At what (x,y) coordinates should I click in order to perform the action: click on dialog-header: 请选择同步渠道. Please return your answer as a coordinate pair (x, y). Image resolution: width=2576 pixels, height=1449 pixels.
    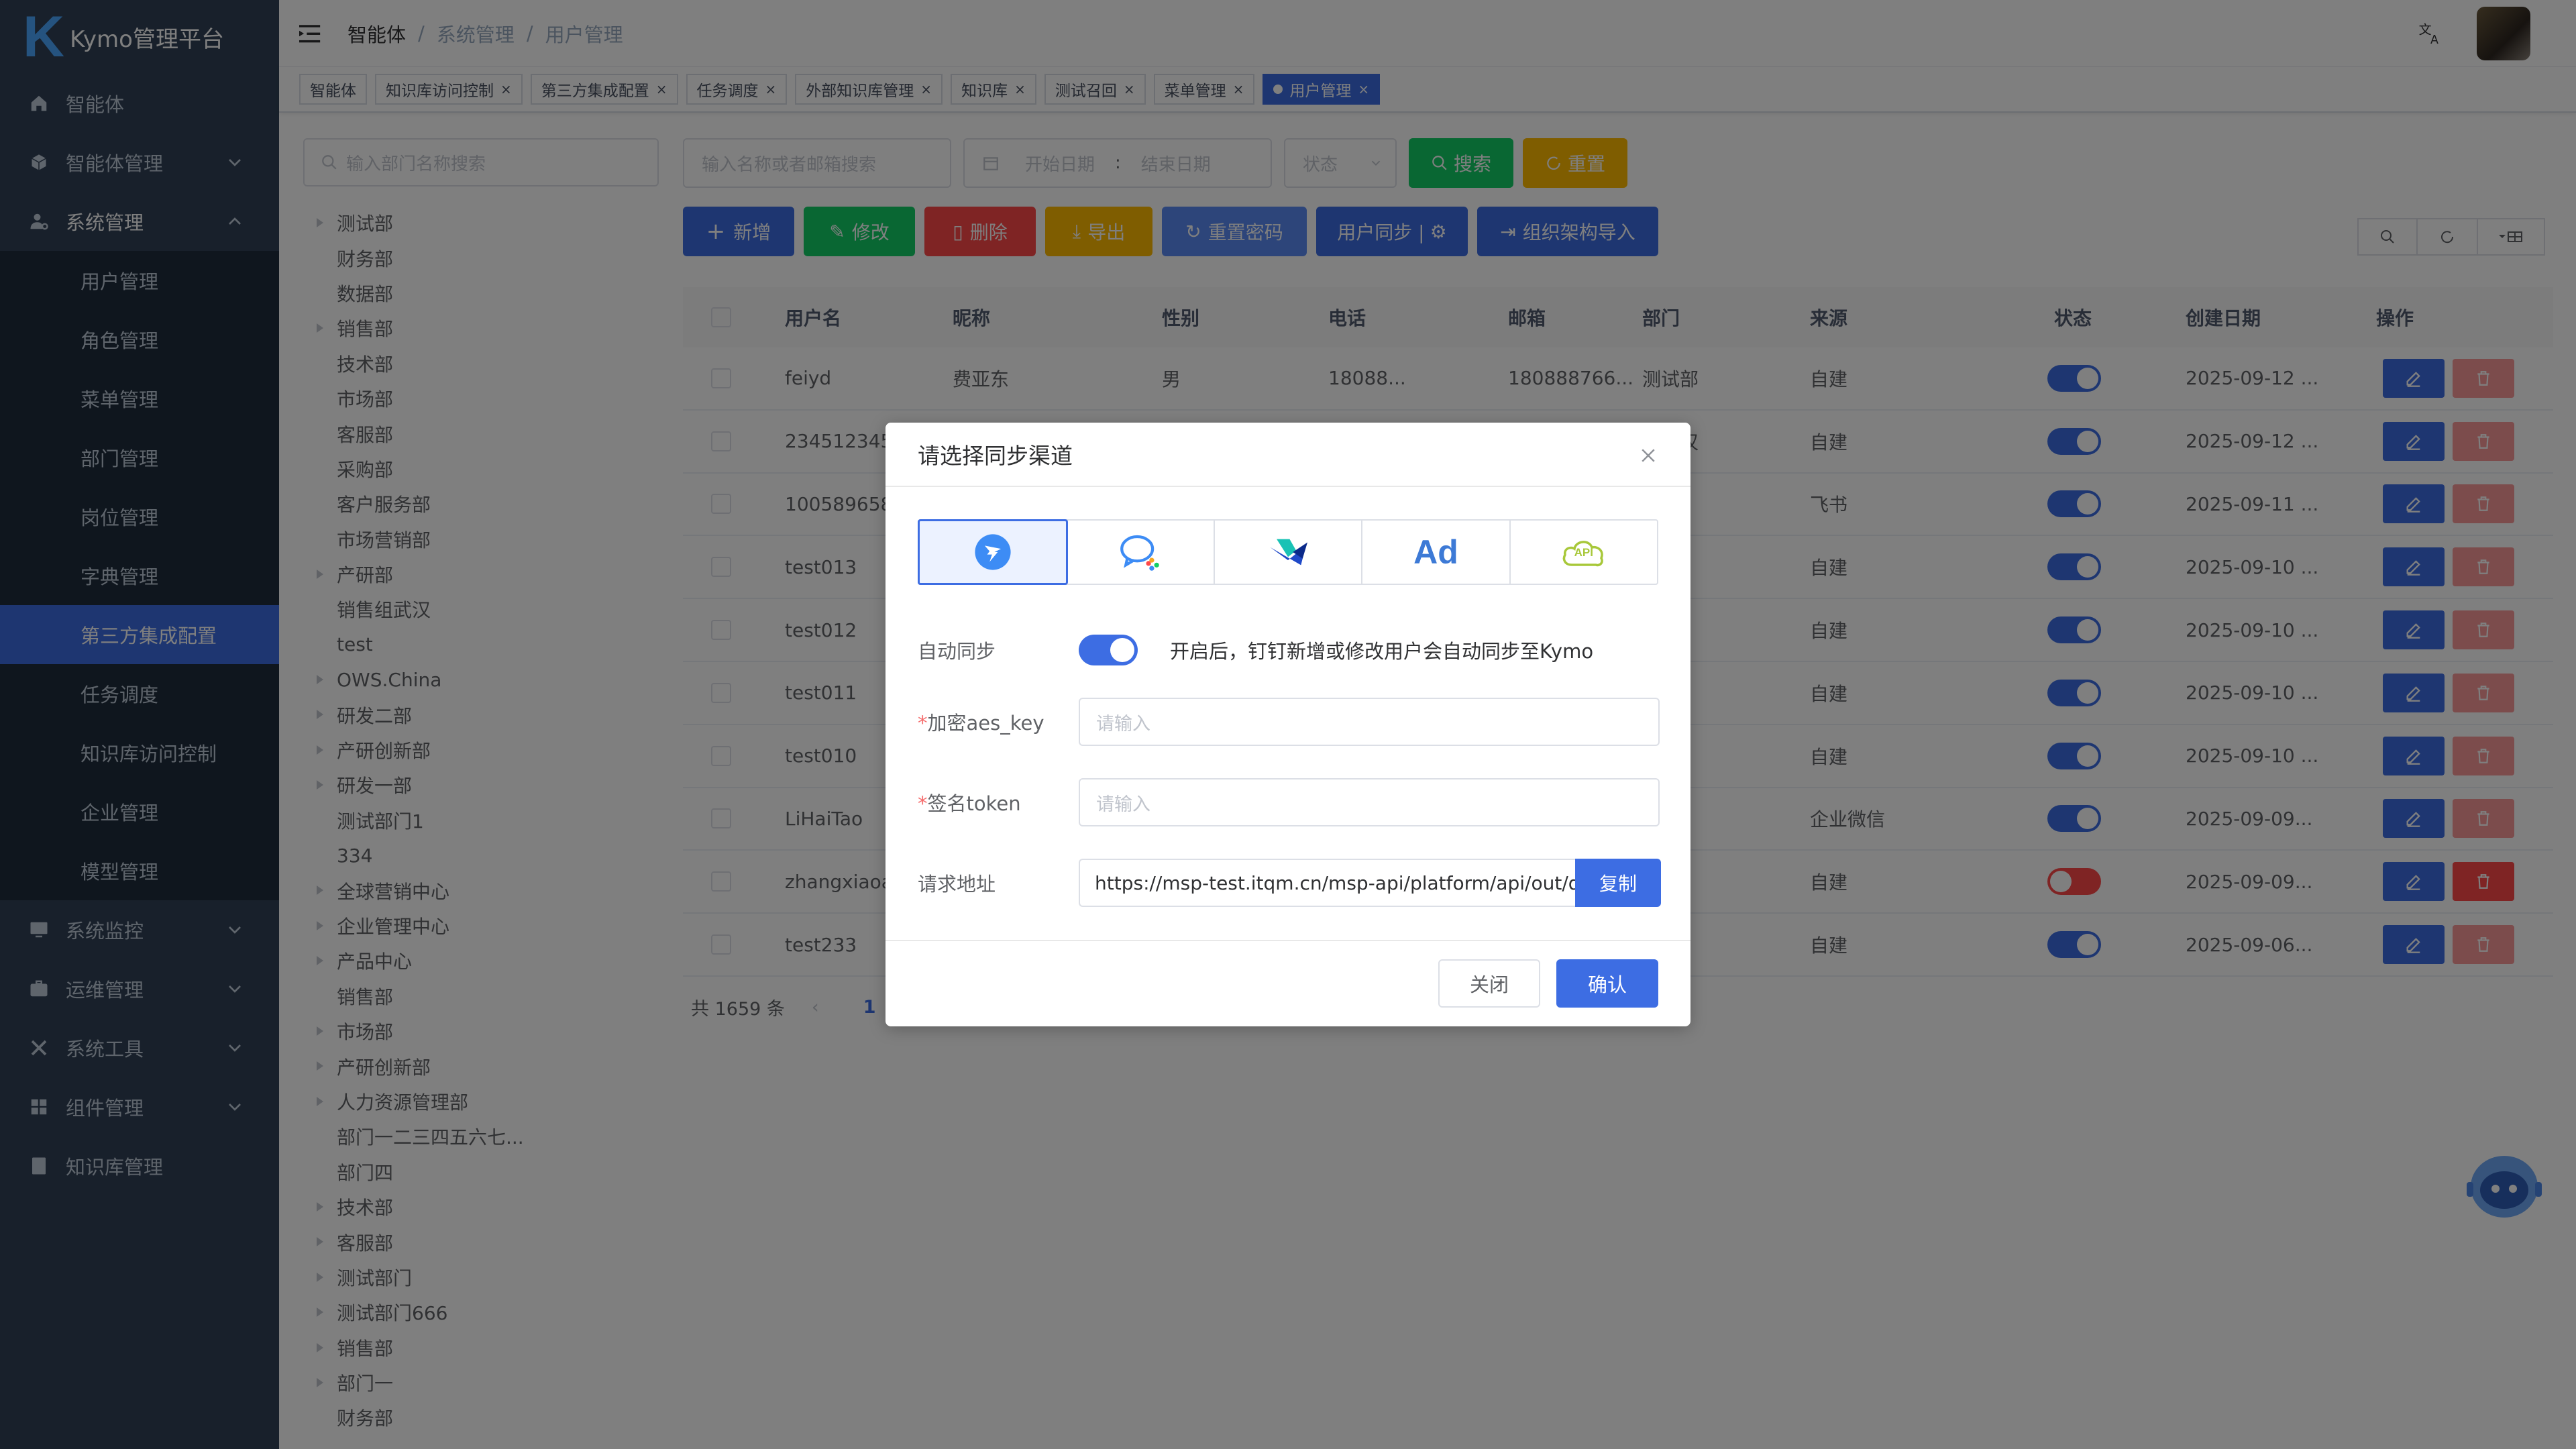
    Looking at the image, I should click on (1287, 455).